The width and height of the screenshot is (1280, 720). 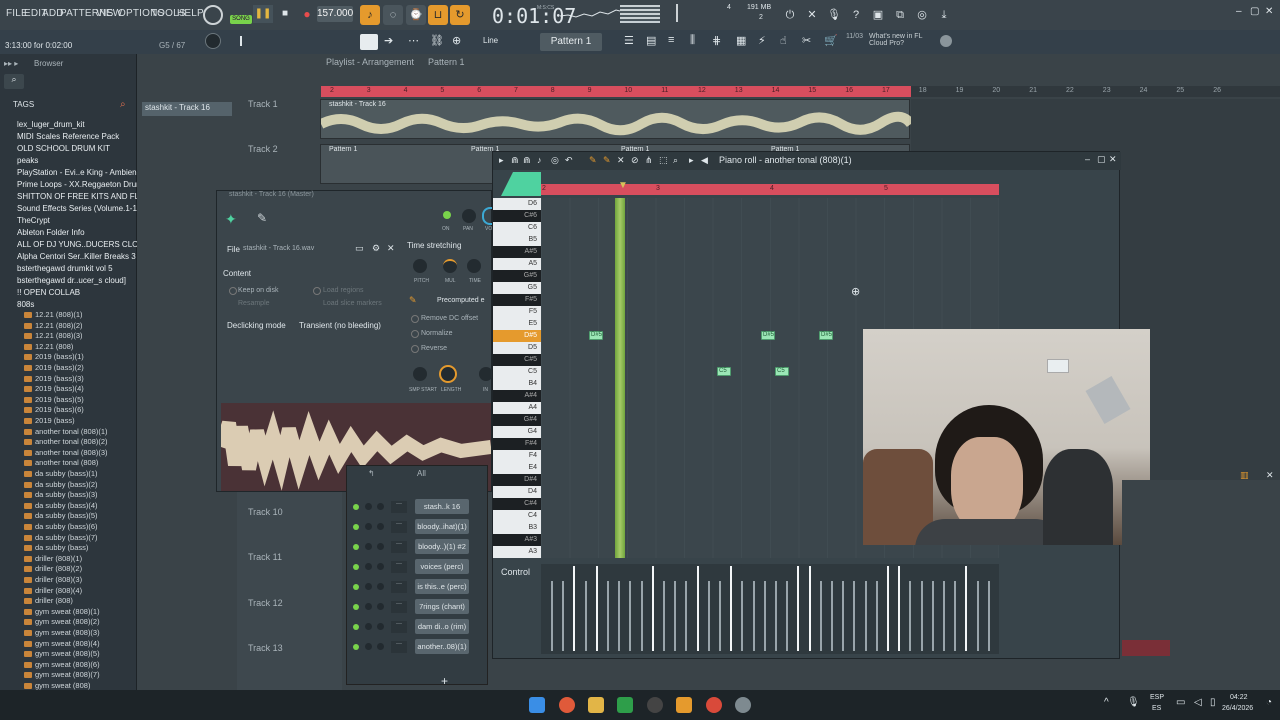 I want to click on channel-button: bloody..)(1) #2, so click(x=442, y=546).